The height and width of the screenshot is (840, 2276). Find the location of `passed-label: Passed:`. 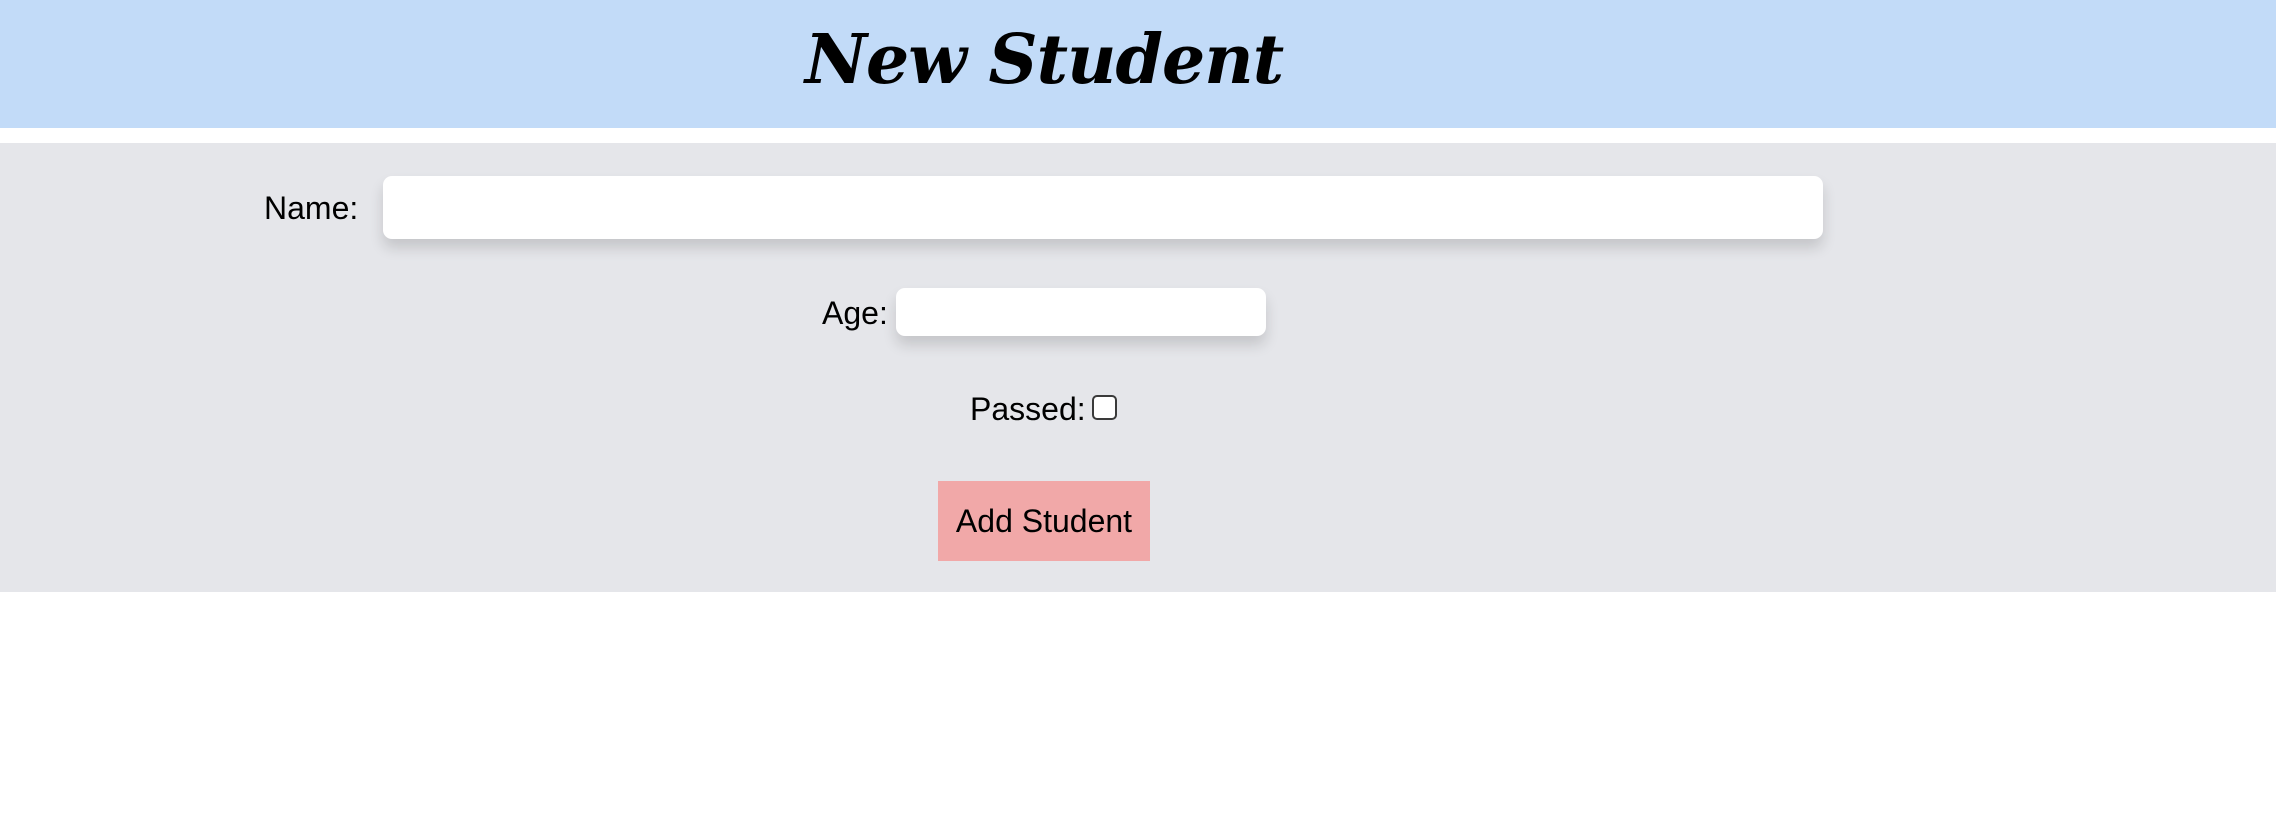

passed-label: Passed: is located at coordinates (1028, 409).